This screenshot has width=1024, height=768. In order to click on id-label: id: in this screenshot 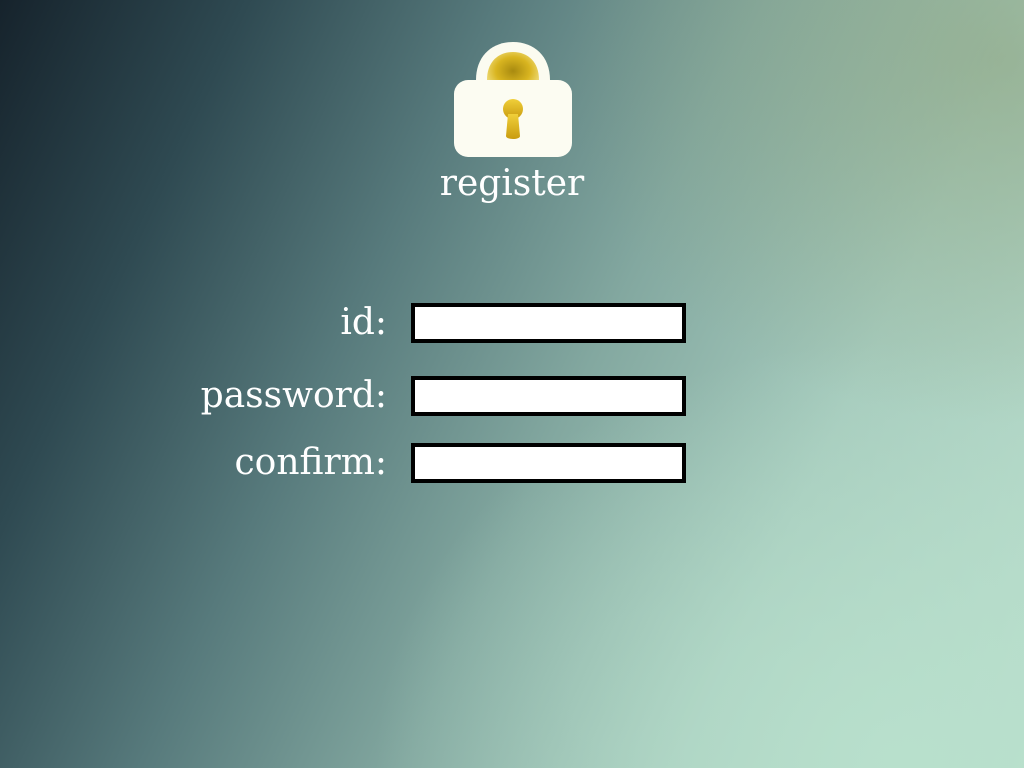, I will do `click(363, 322)`.